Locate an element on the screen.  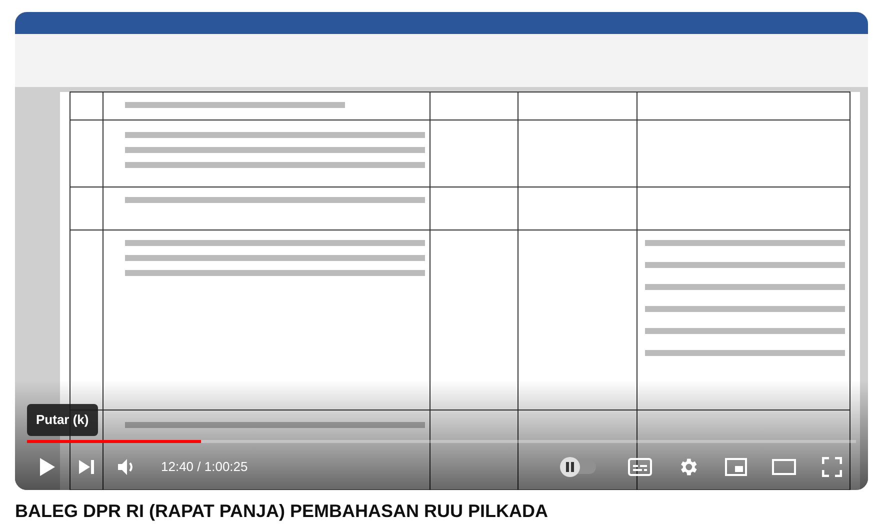
fullscreen-icon is located at coordinates (832, 467).